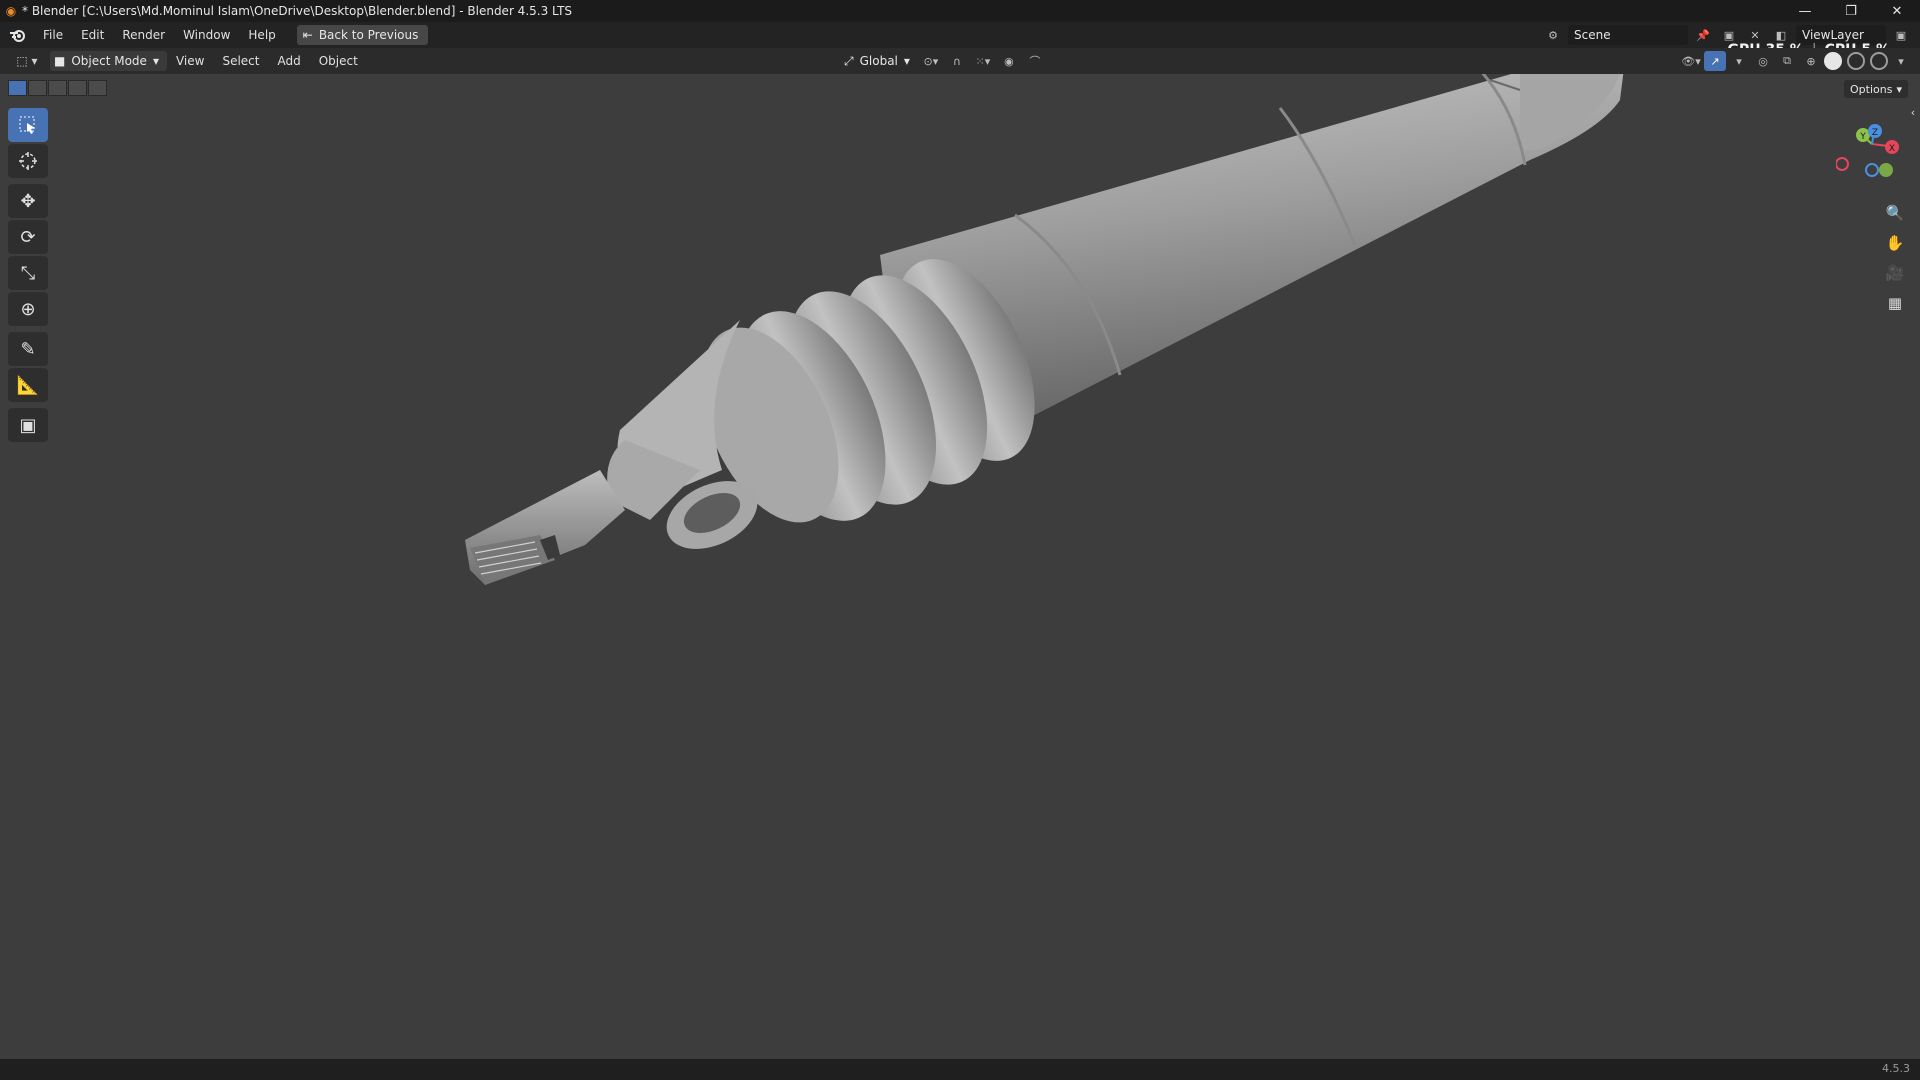 This screenshot has height=1080, width=1920. Describe the element at coordinates (1739, 61) in the screenshot. I see `gizmo-dropdown-icon: ▾` at that location.